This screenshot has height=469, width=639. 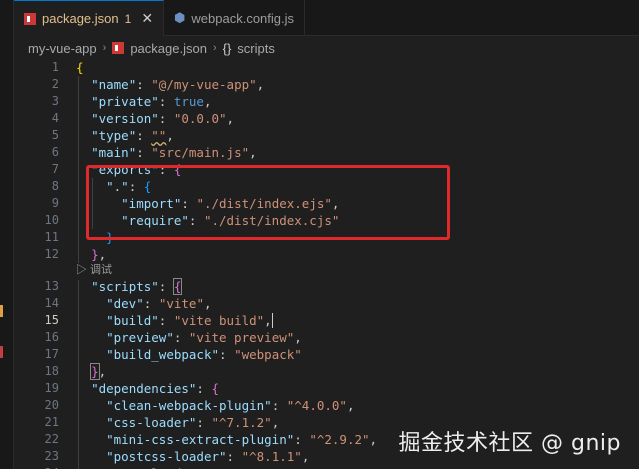 What do you see at coordinates (51, 405) in the screenshot?
I see `line-number: 20` at bounding box center [51, 405].